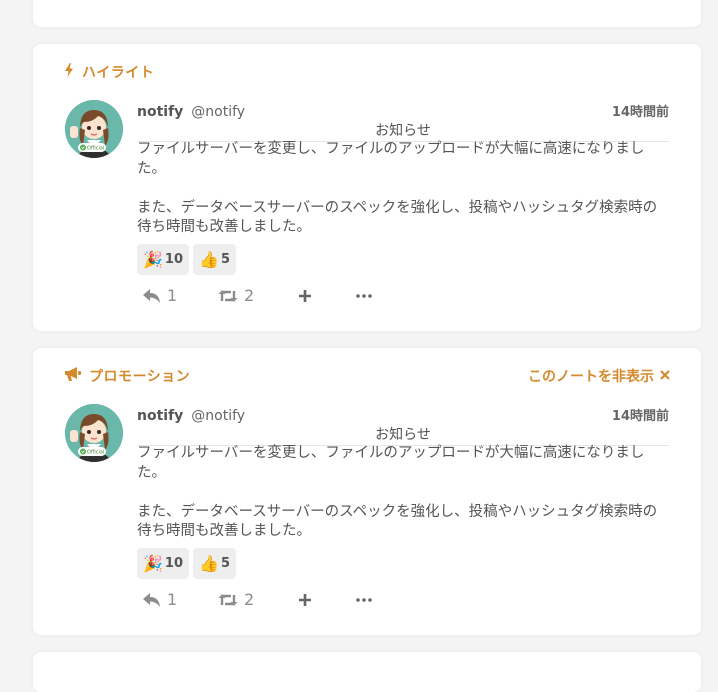 This screenshot has height=692, width=718. What do you see at coordinates (72, 376) in the screenshot?
I see `megaphone-icon` at bounding box center [72, 376].